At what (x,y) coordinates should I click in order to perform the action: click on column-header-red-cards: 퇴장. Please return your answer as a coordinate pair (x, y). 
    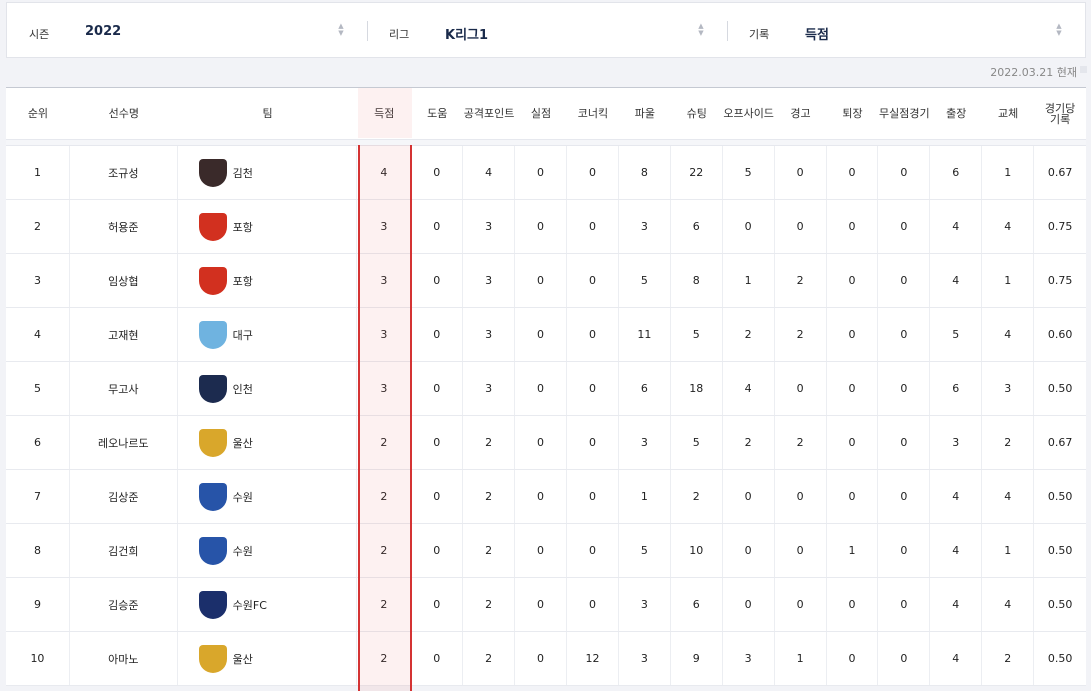
    Looking at the image, I should click on (853, 113).